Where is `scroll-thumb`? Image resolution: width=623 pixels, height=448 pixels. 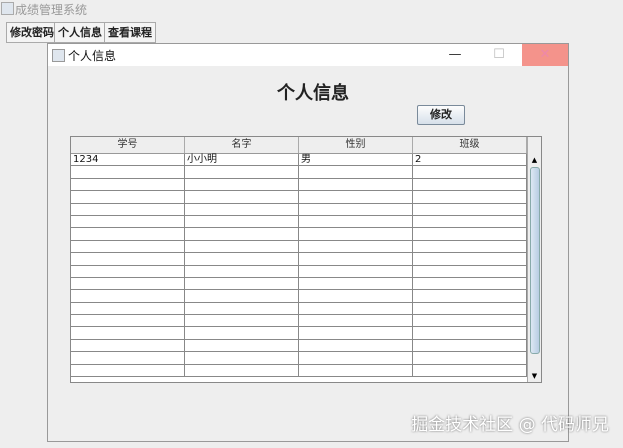
scroll-thumb is located at coordinates (535, 260).